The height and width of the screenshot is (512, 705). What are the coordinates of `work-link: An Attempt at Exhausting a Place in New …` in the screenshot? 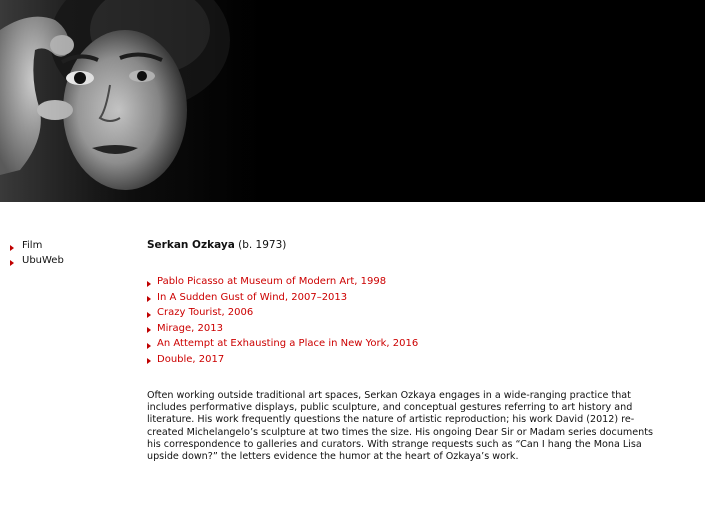 It's located at (287, 343).